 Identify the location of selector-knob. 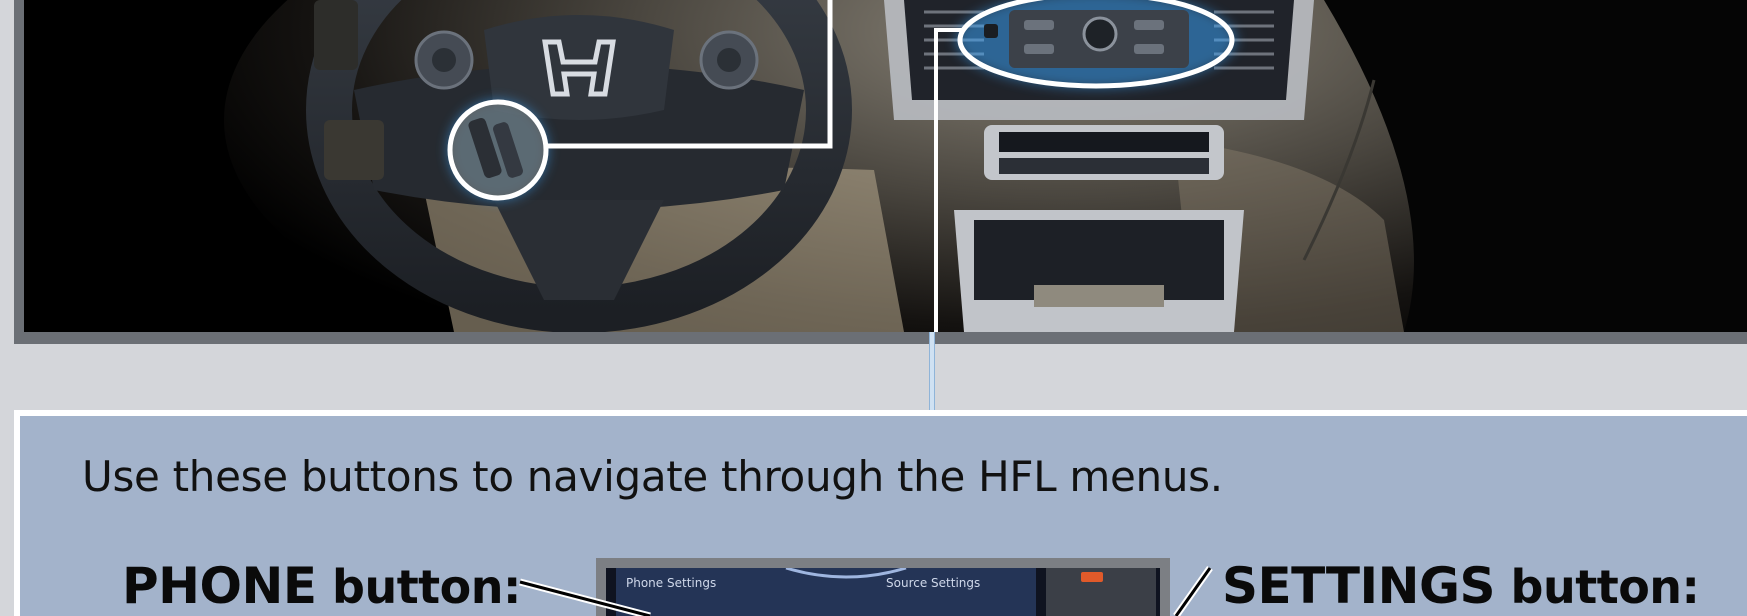
(1100, 34).